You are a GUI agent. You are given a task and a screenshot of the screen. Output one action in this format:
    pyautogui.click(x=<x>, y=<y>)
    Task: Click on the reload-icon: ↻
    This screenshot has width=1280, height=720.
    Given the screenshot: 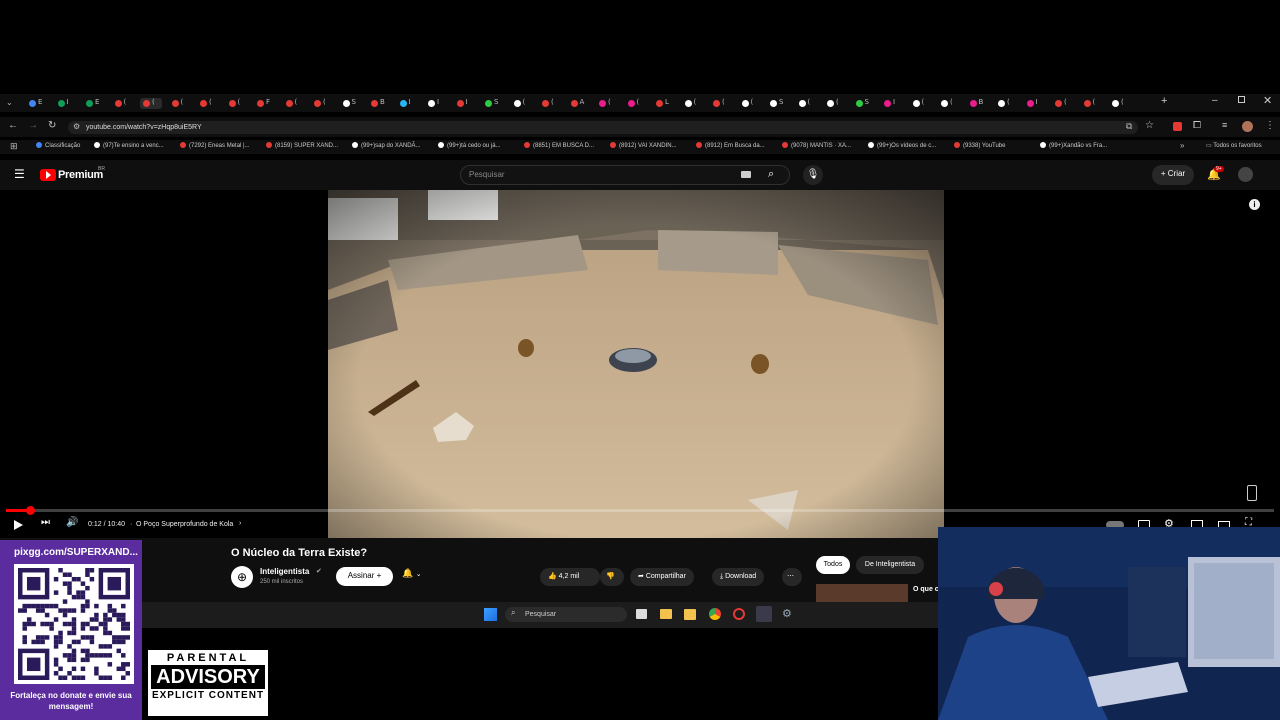 What is the action you would take?
    pyautogui.click(x=52, y=125)
    